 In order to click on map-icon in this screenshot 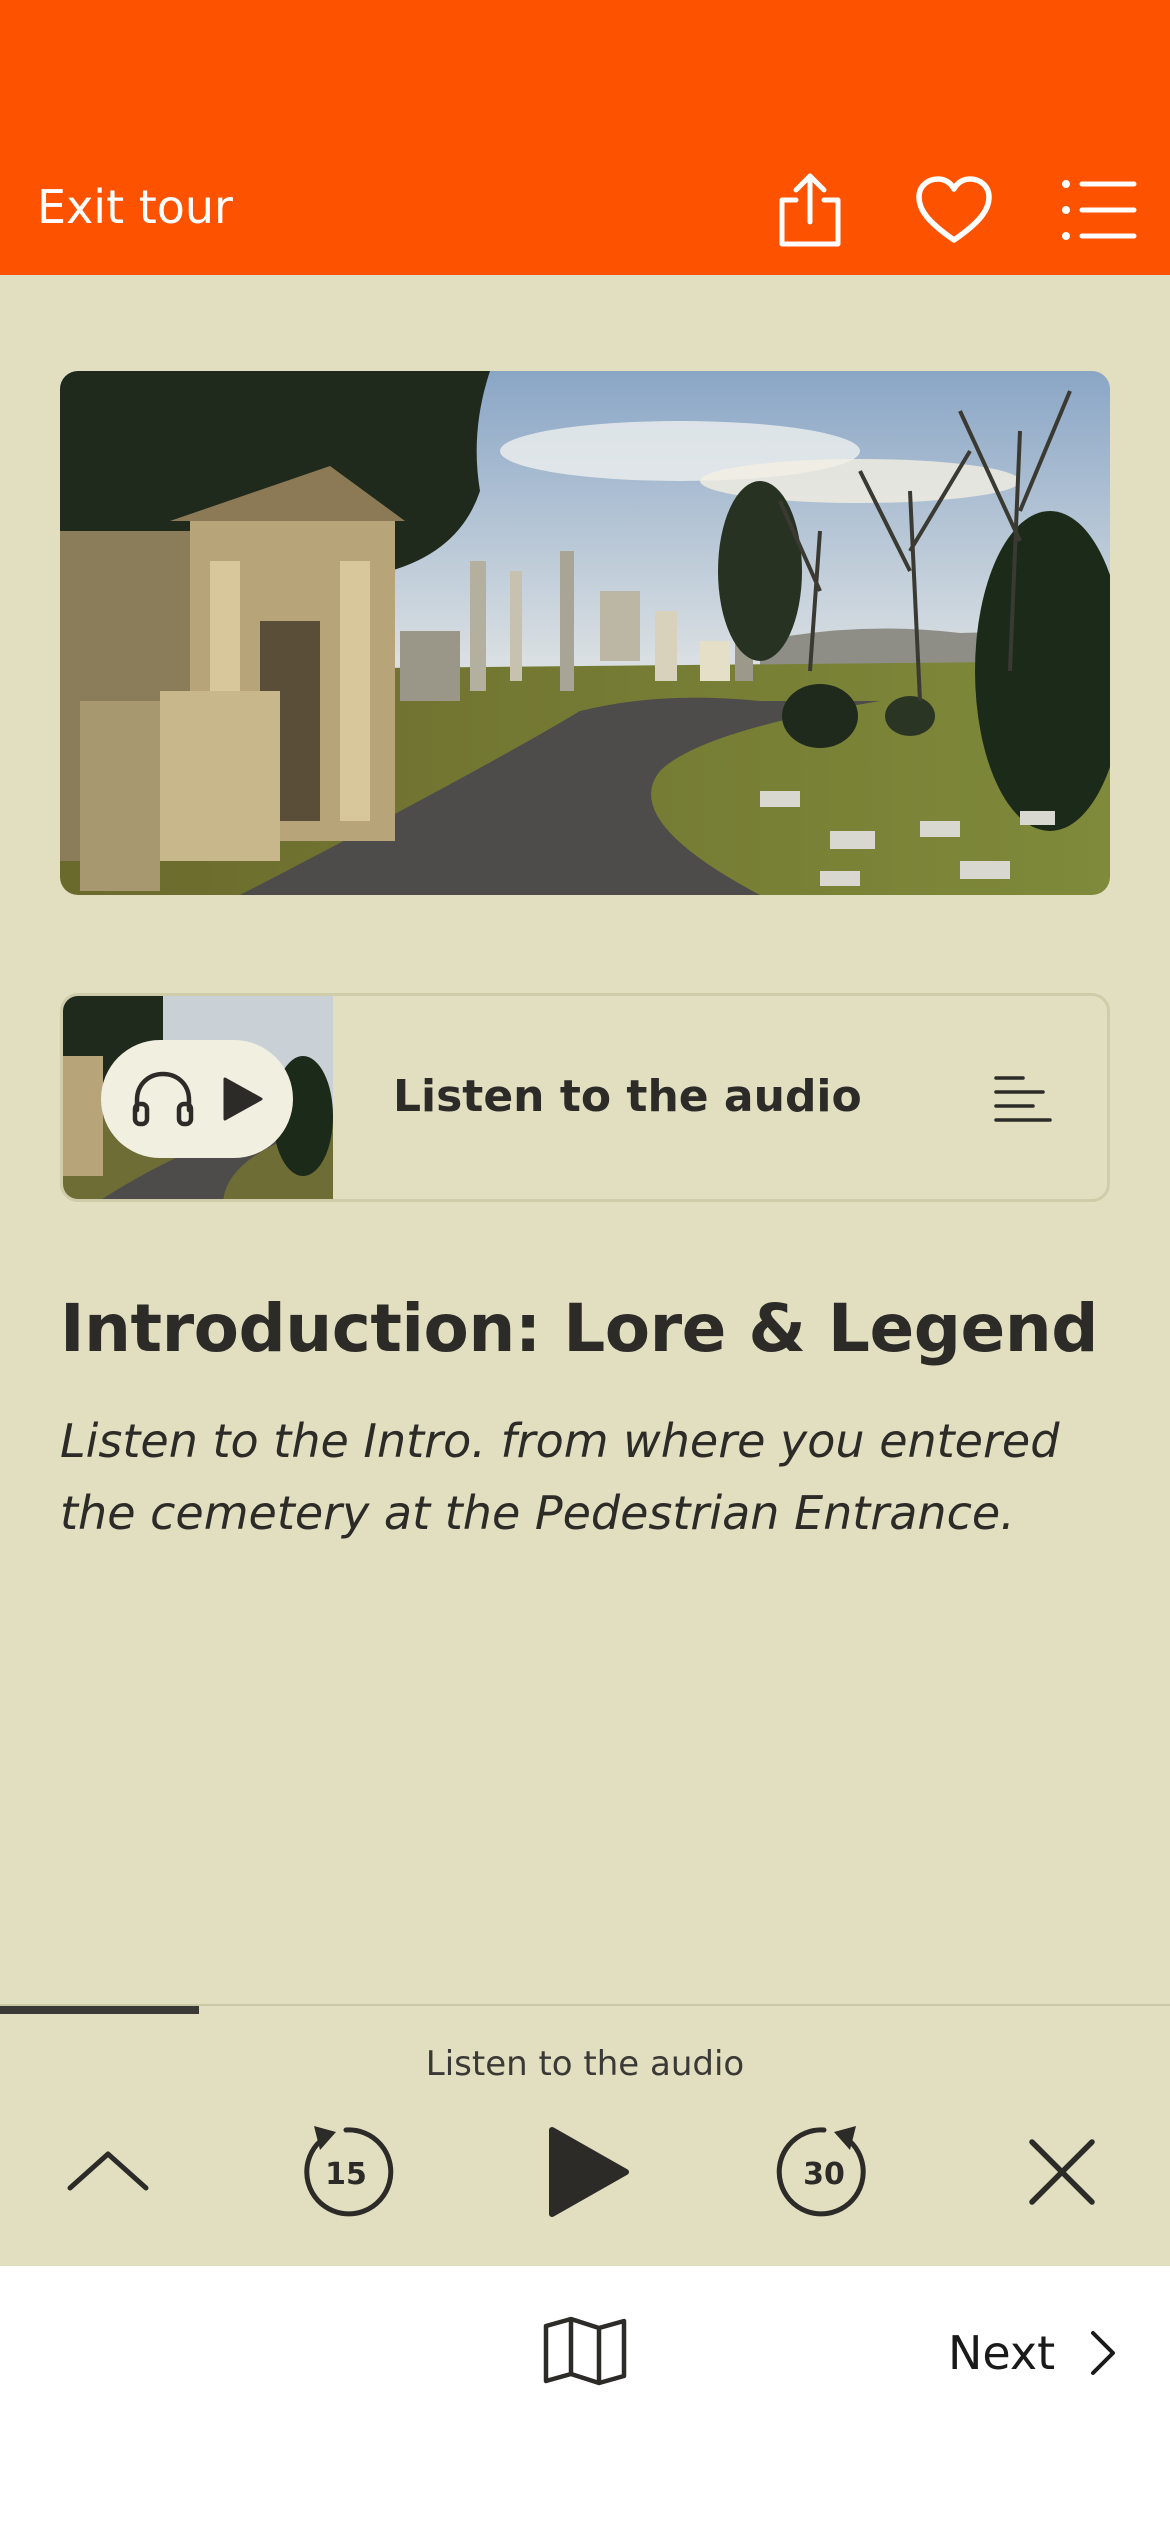, I will do `click(585, 2351)`.